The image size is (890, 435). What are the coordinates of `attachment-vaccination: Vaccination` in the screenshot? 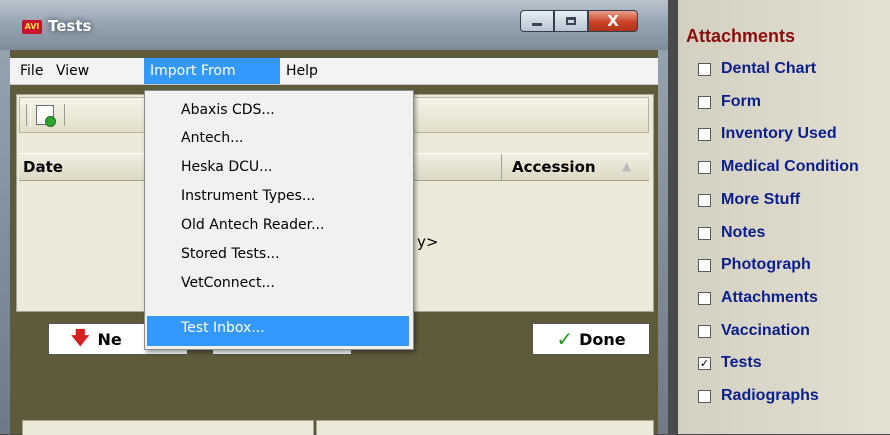 It's located at (754, 331).